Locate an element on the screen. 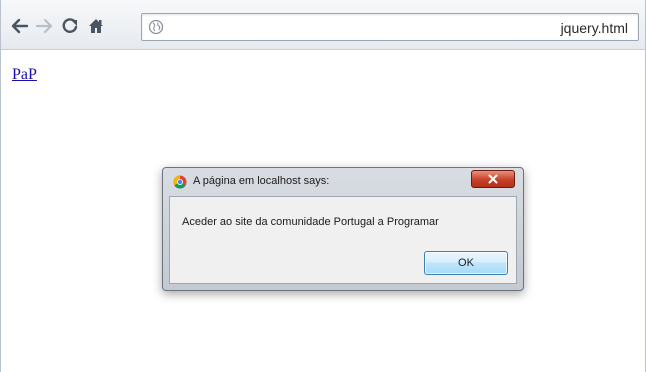 This screenshot has height=372, width=646. home-button is located at coordinates (96, 26).